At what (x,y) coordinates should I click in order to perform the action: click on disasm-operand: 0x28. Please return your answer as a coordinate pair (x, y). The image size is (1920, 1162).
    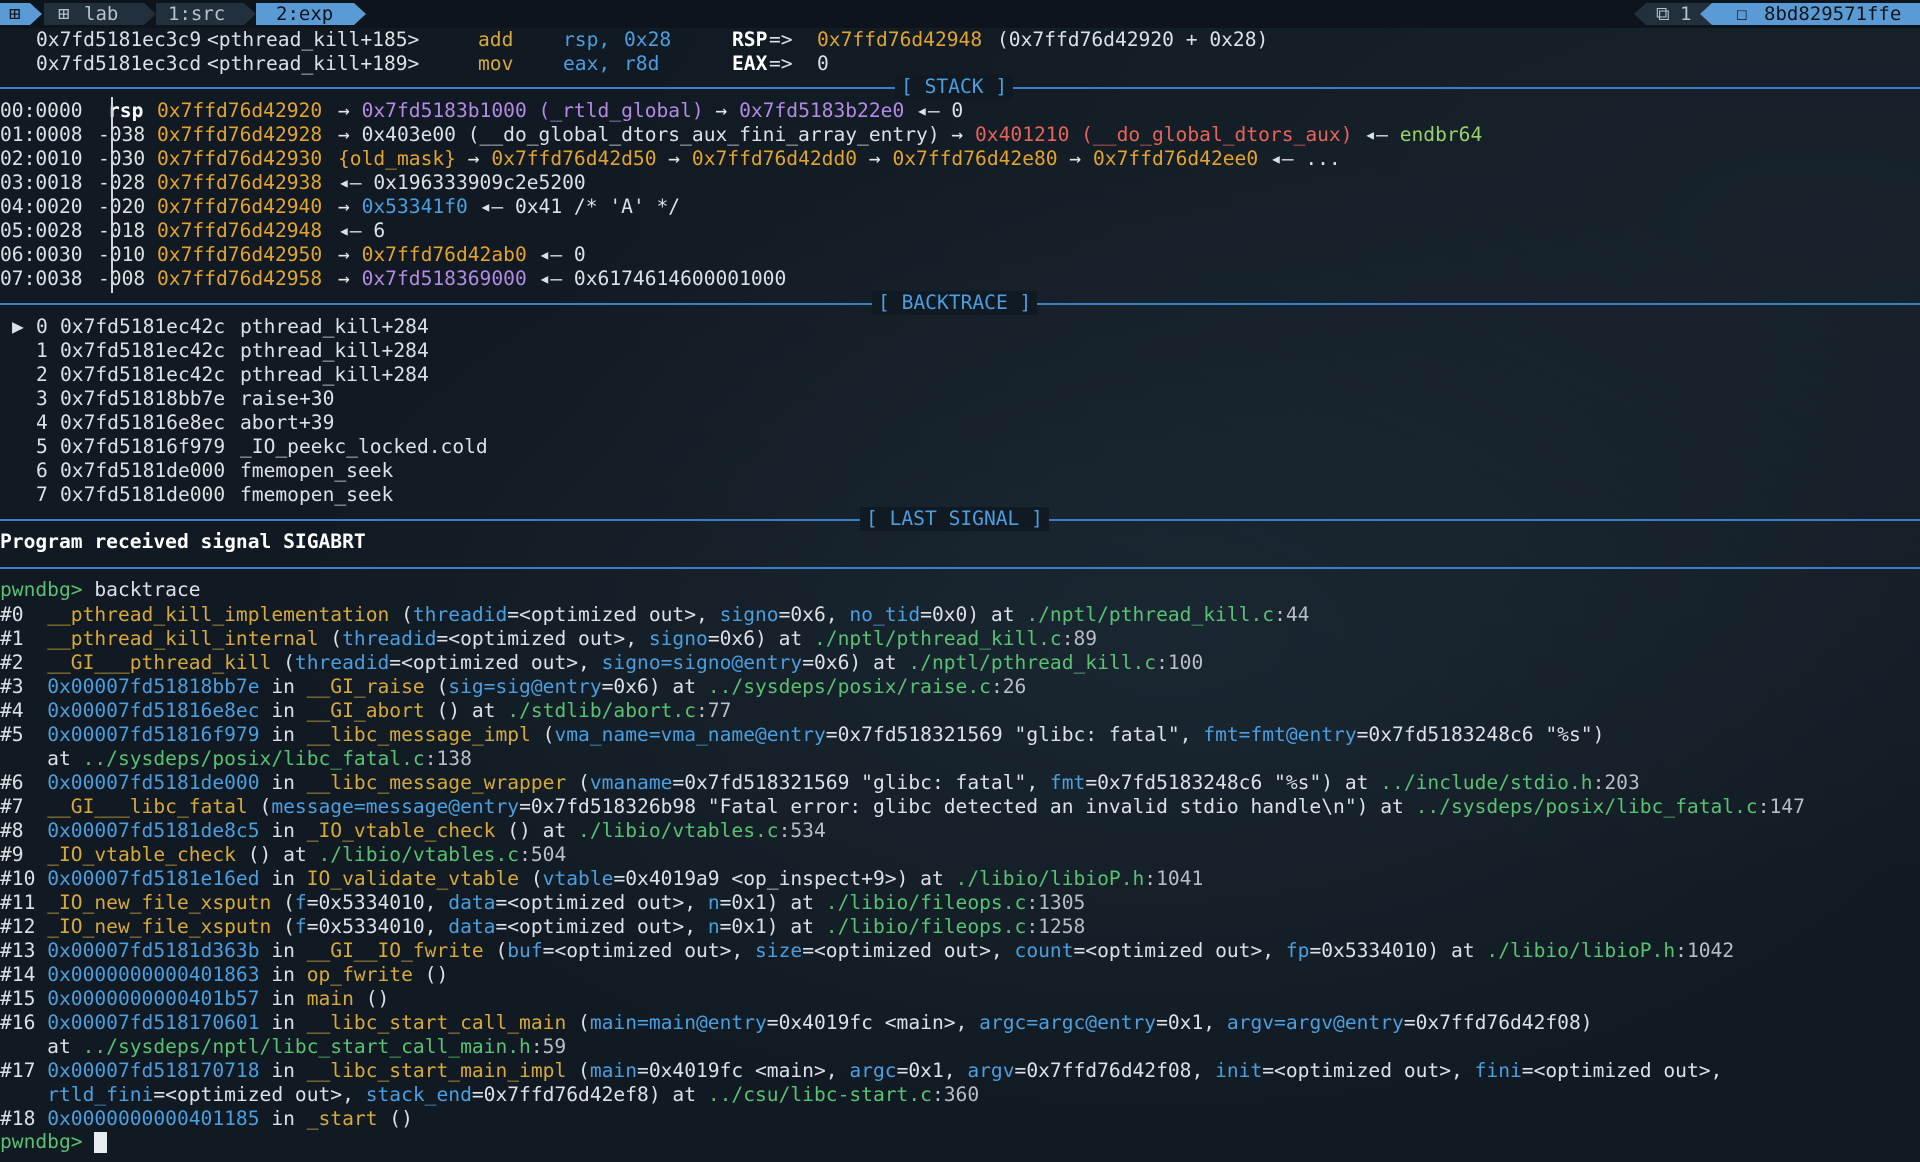
    Looking at the image, I should click on (648, 39).